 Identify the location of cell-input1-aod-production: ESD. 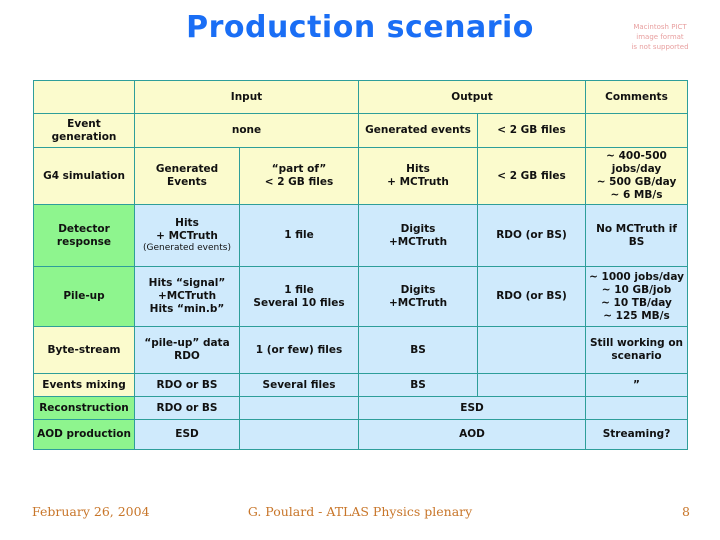
(187, 434).